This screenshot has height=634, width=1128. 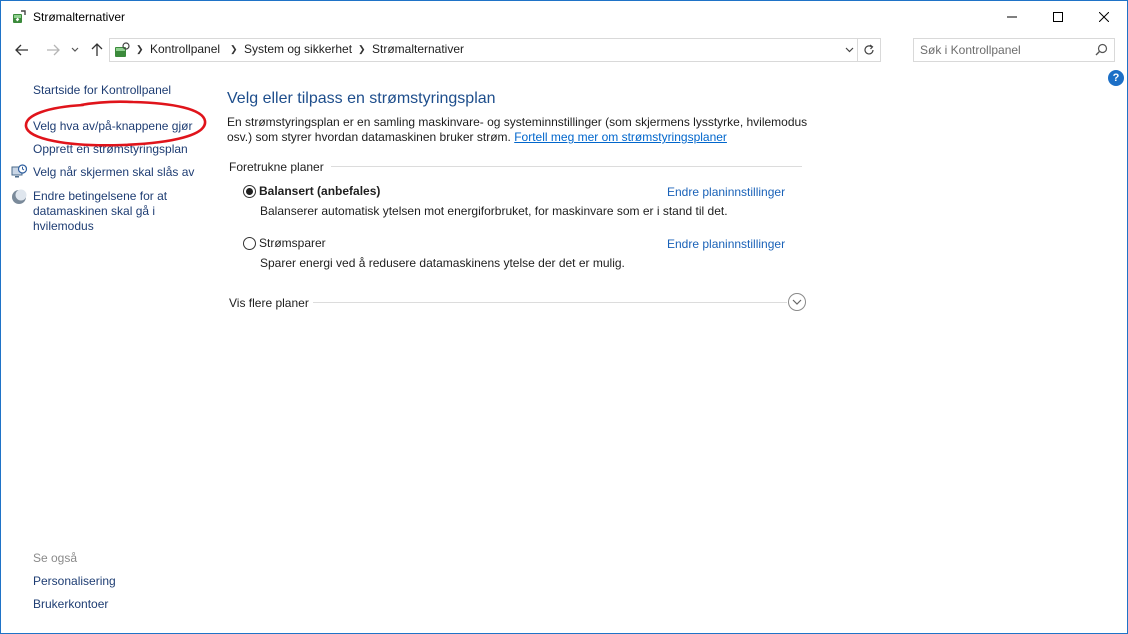 What do you see at coordinates (269, 303) in the screenshot?
I see `show-more-plans-label: Vis flere planer` at bounding box center [269, 303].